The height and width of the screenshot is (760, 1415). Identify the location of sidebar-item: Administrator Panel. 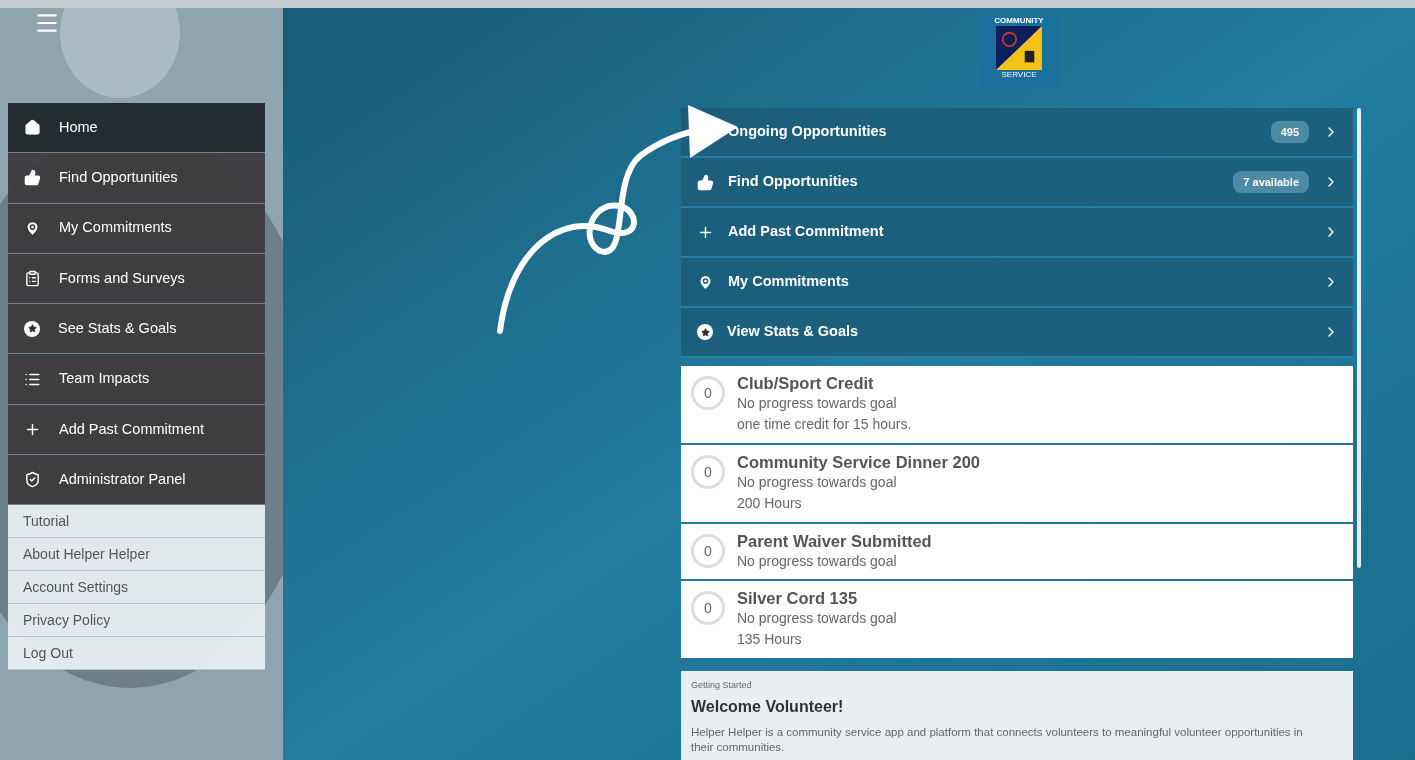
(136, 480).